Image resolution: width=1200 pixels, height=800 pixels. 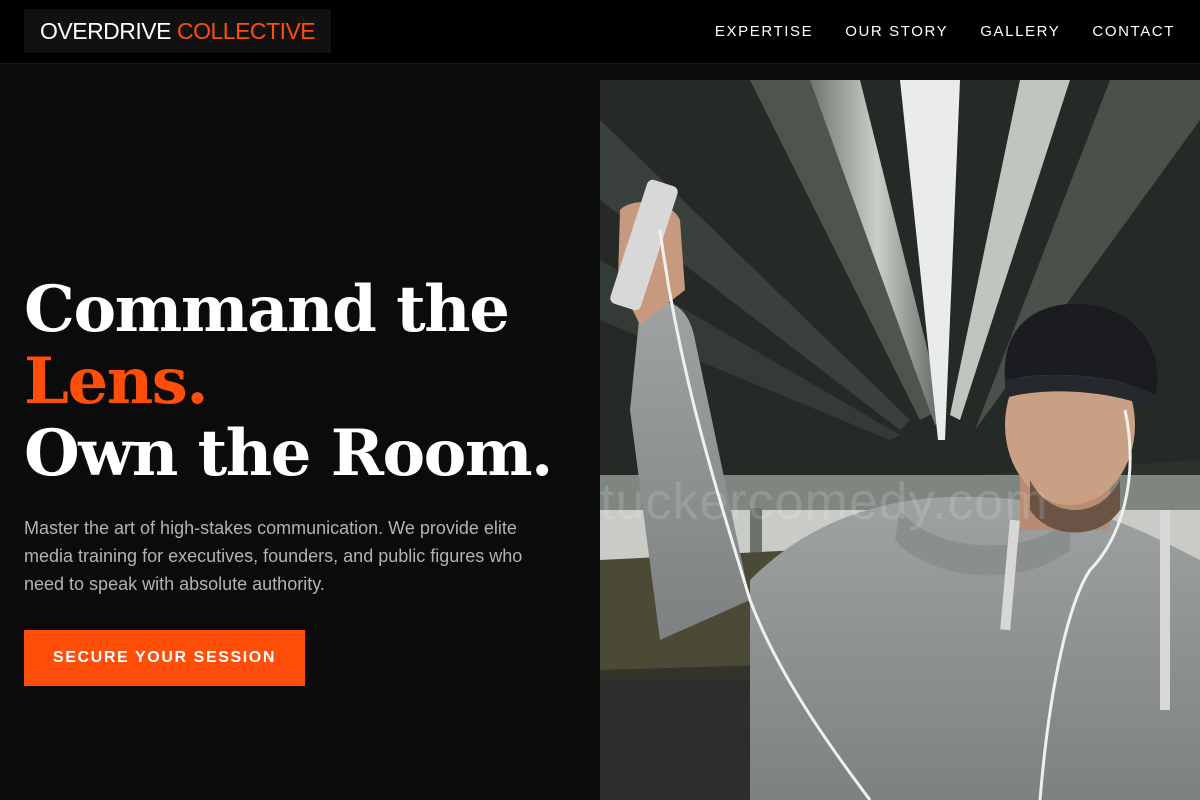 I want to click on nav-link-expertise: EXPERTISE, so click(x=764, y=31).